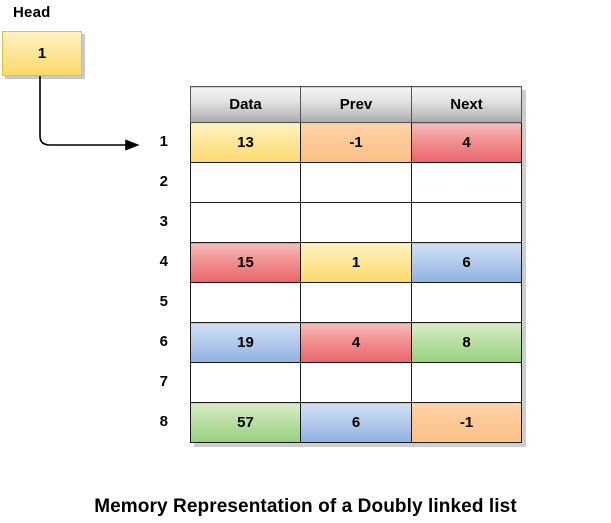 The width and height of the screenshot is (611, 523). I want to click on head-node-value: 1, so click(42, 53).